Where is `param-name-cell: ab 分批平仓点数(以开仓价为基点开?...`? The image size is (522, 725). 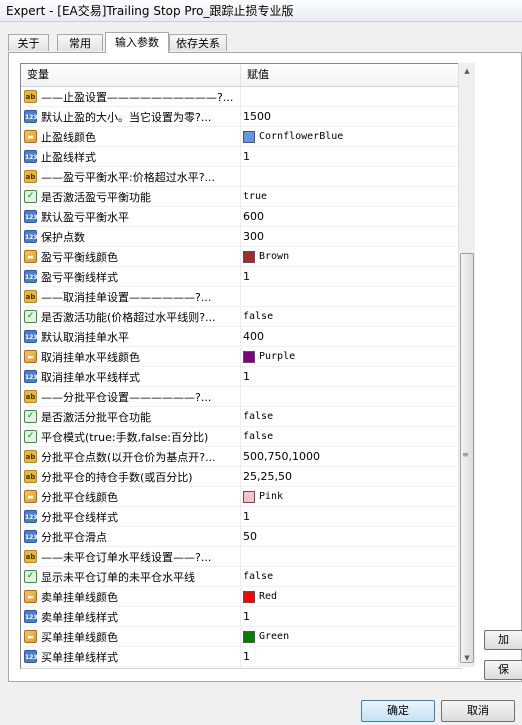 param-name-cell: ab 分批平仓点数(以开仓价为基点开?... is located at coordinates (131, 456).